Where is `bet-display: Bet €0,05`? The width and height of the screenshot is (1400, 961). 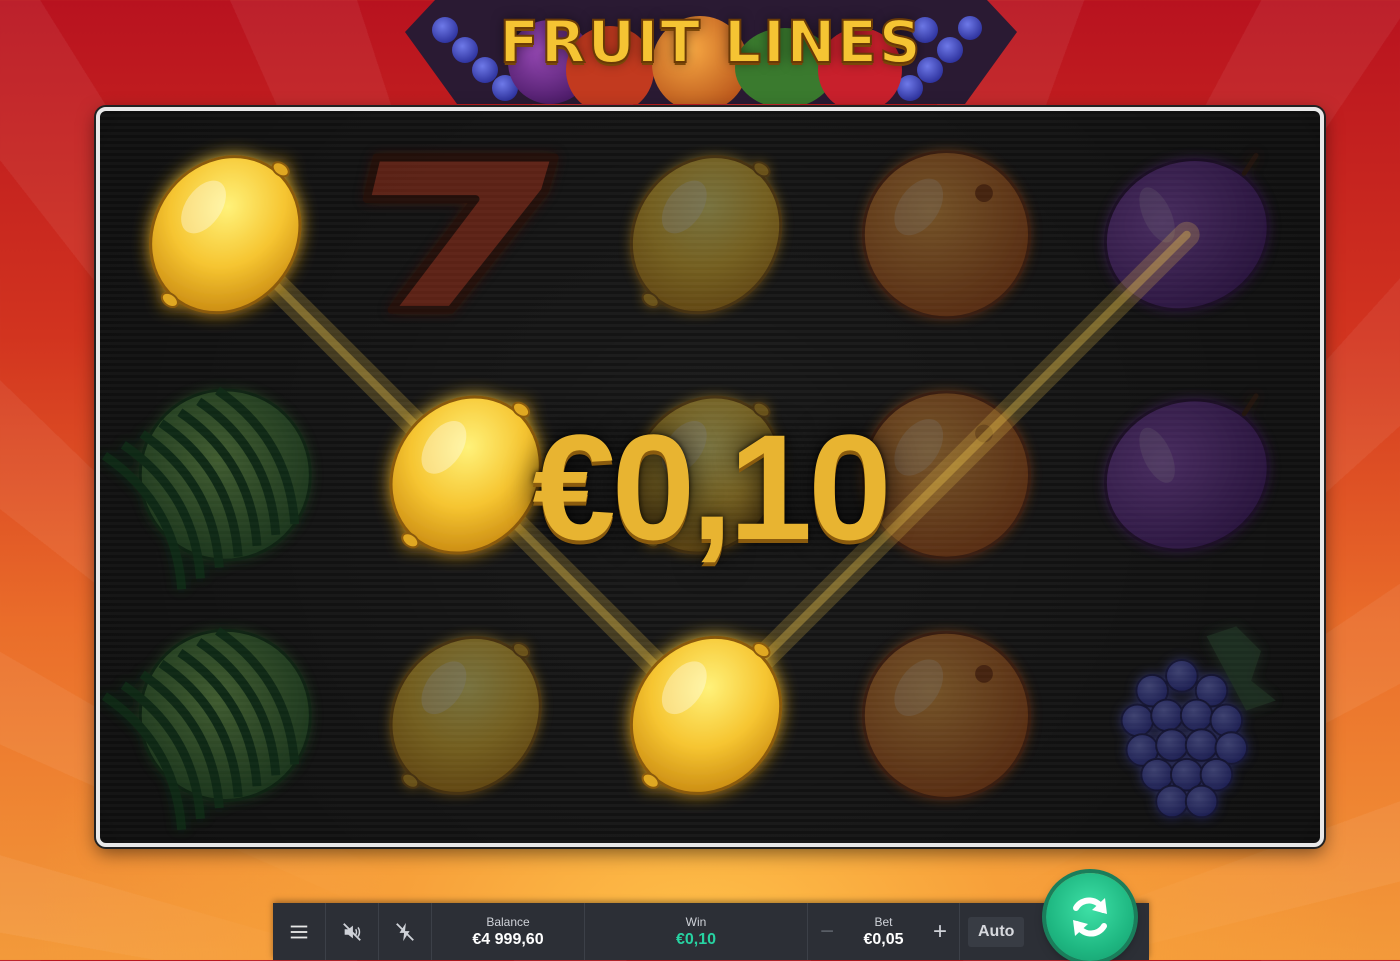 bet-display: Bet €0,05 is located at coordinates (883, 932).